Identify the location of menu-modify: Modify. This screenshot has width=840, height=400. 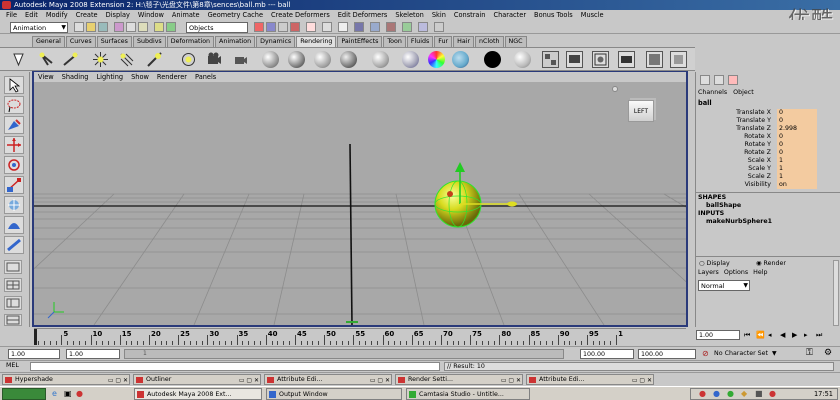
(57, 15).